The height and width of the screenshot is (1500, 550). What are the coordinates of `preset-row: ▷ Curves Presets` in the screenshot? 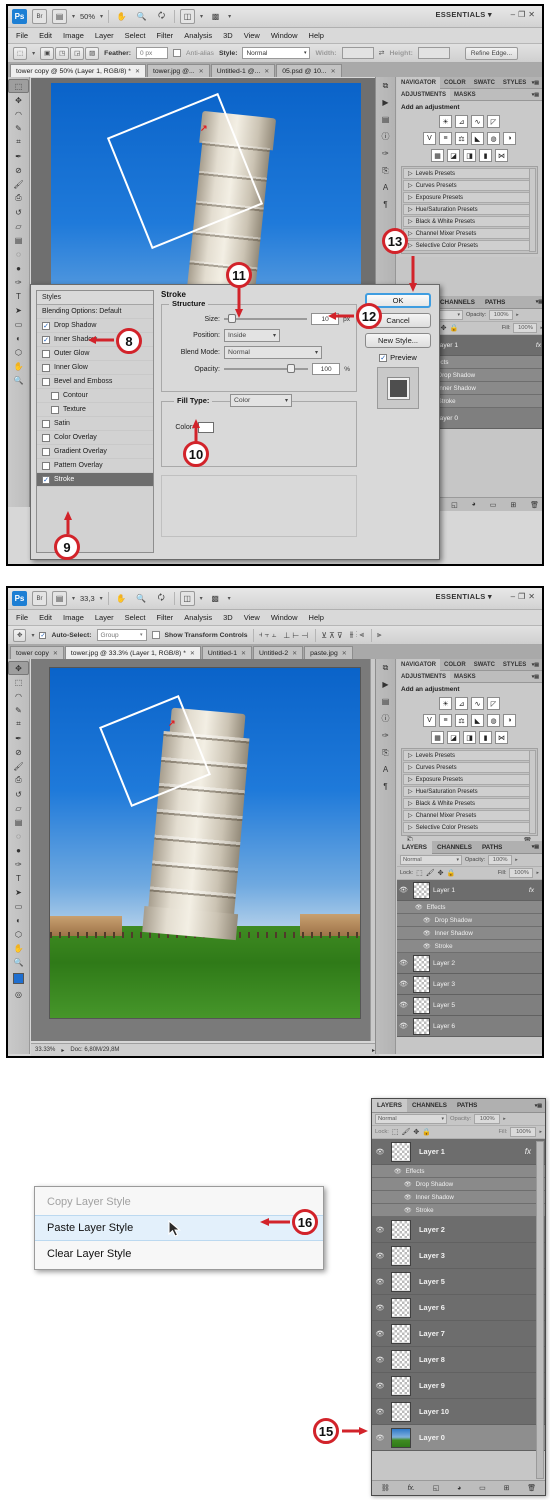 It's located at (469, 767).